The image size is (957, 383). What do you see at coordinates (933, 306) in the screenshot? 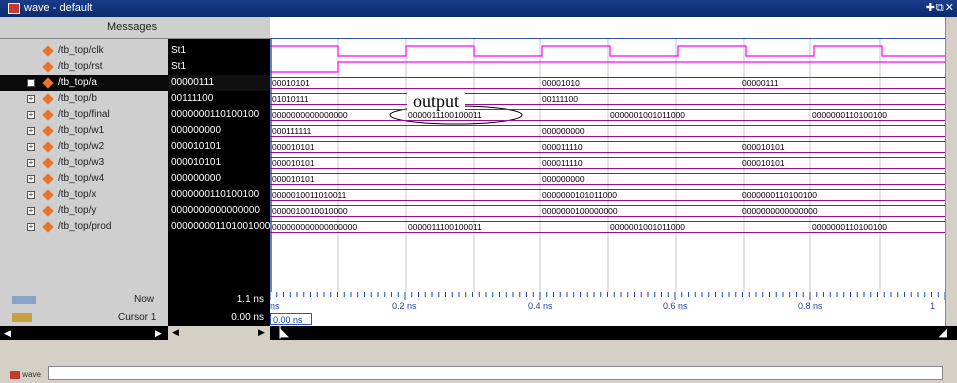
I see `time-tick-label: 1` at bounding box center [933, 306].